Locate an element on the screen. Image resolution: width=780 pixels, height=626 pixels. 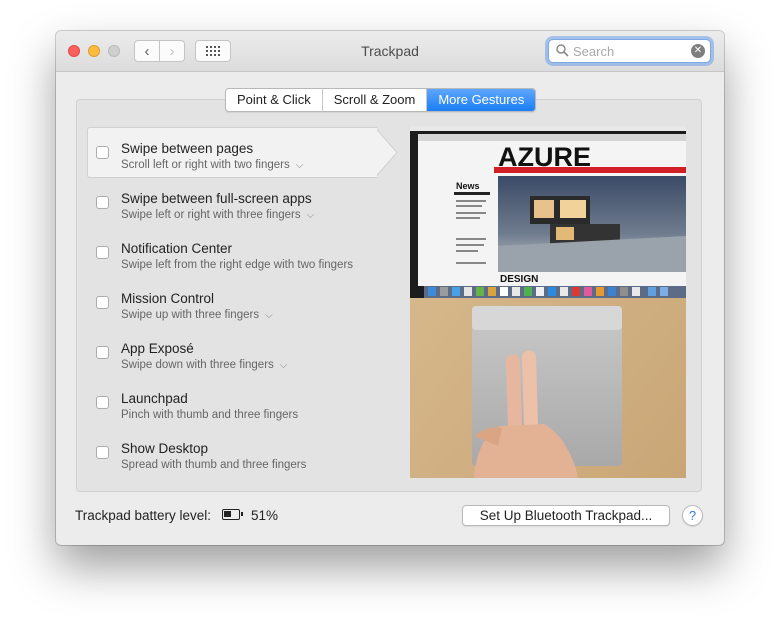
title-bar: ‹ › Trackpad Search ✕ is located at coordinates (390, 51).